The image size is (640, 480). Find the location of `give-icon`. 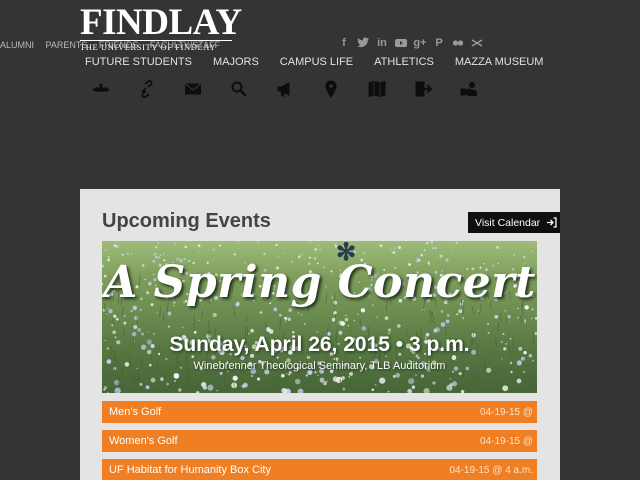

give-icon is located at coordinates (469, 89).